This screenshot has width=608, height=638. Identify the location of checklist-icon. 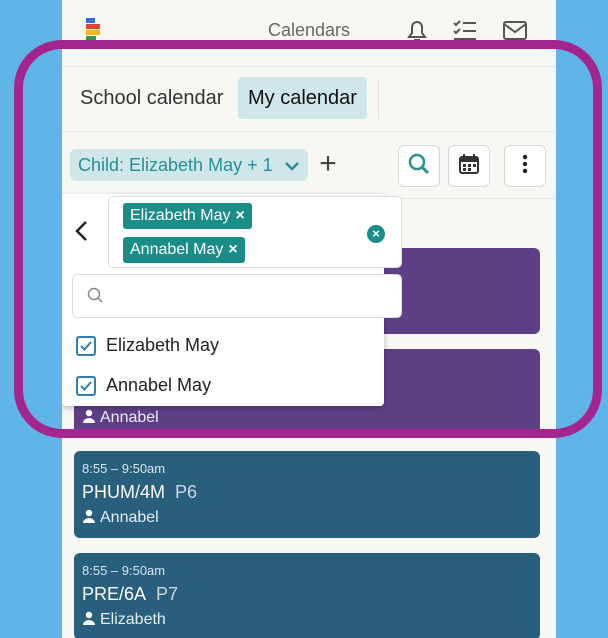
(465, 30).